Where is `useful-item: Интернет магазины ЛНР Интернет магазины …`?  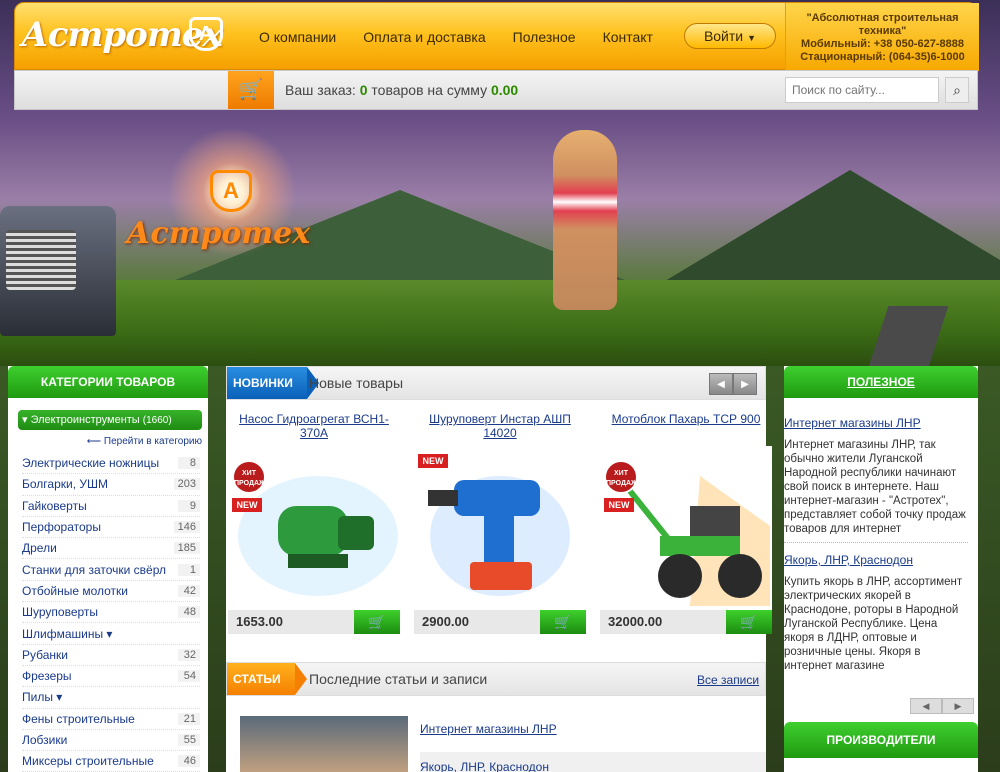
useful-item: Интернет магазины ЛНР Интернет магазины … is located at coordinates (881, 479).